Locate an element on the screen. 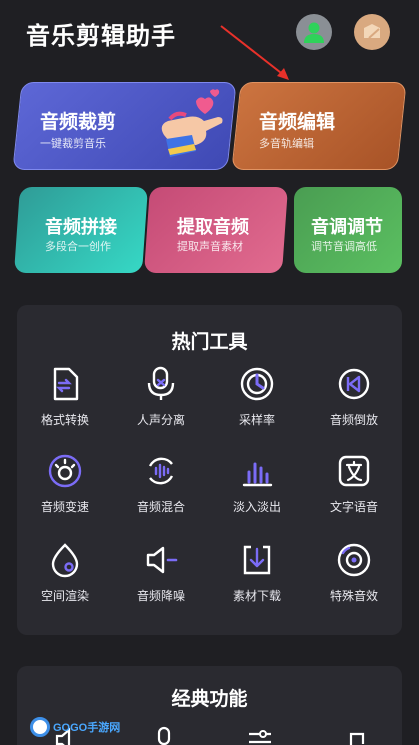  audio-cut-subtitle: 一键裁剪音乐 is located at coordinates (73, 144).